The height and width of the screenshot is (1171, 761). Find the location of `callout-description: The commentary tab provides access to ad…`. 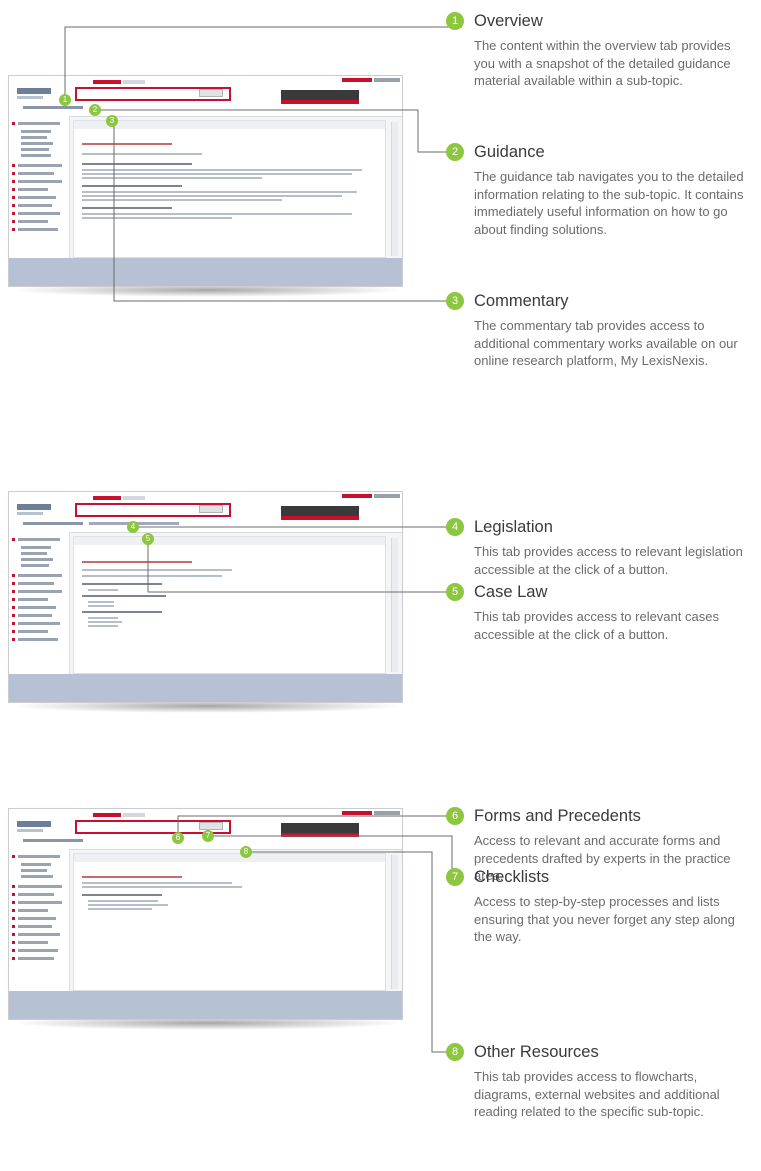

callout-description: The commentary tab provides access to ad… is located at coordinates (606, 343).